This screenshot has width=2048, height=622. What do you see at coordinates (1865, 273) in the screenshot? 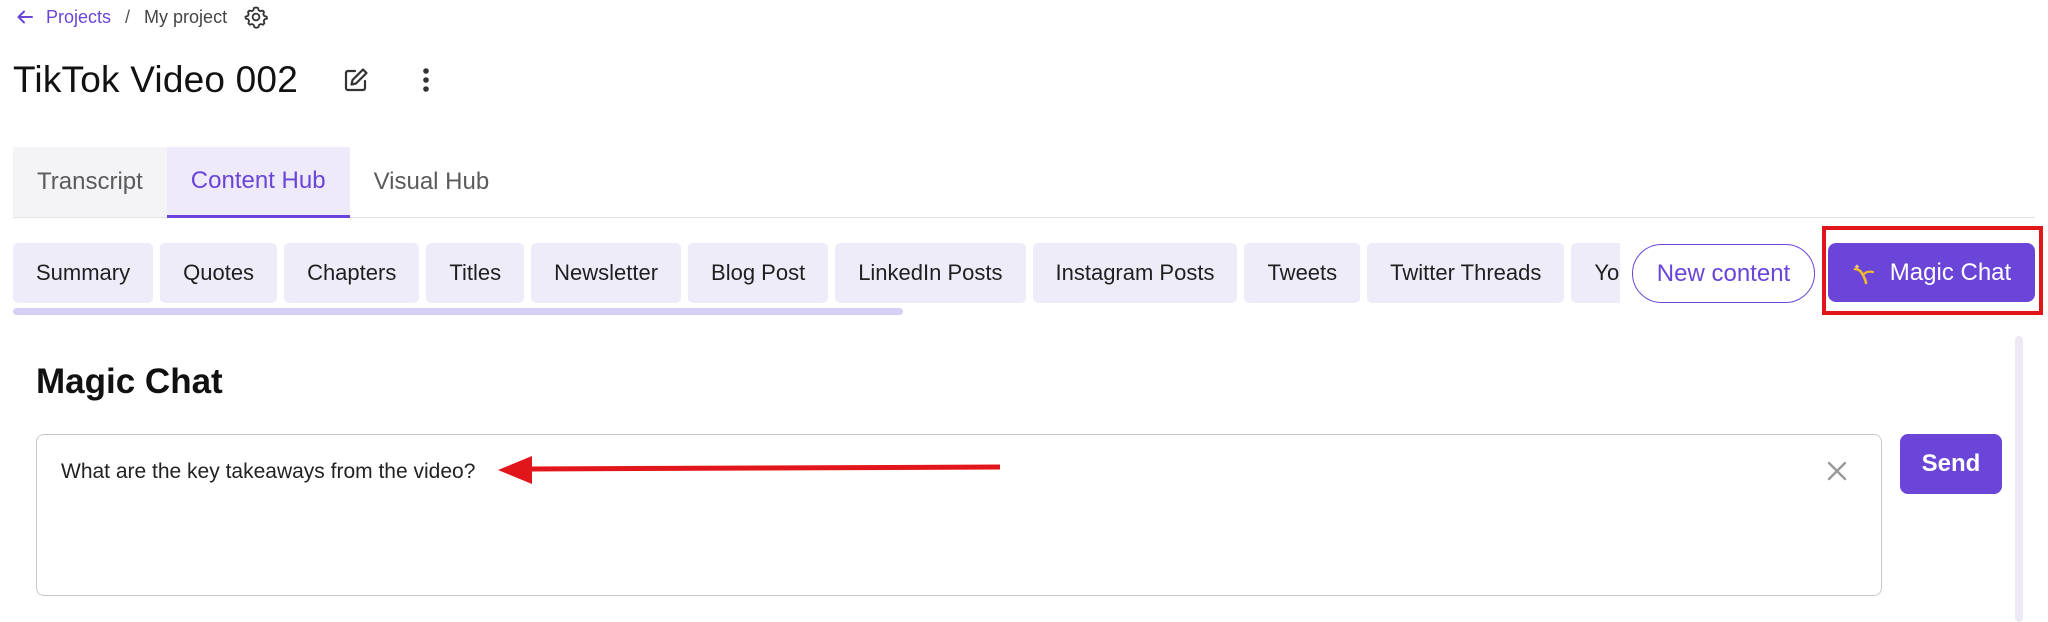
I see `sparkle-icon` at bounding box center [1865, 273].